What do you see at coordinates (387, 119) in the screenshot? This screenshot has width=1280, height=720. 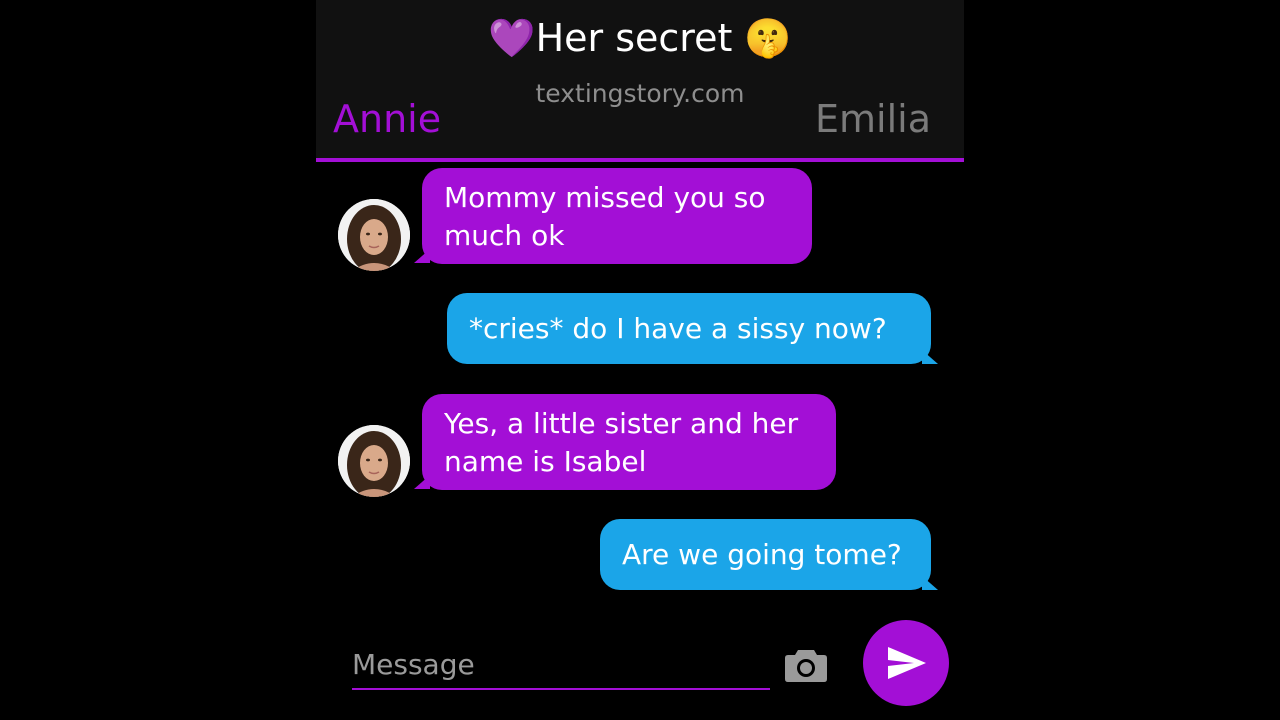 I see `contact-name-left: Annie` at bounding box center [387, 119].